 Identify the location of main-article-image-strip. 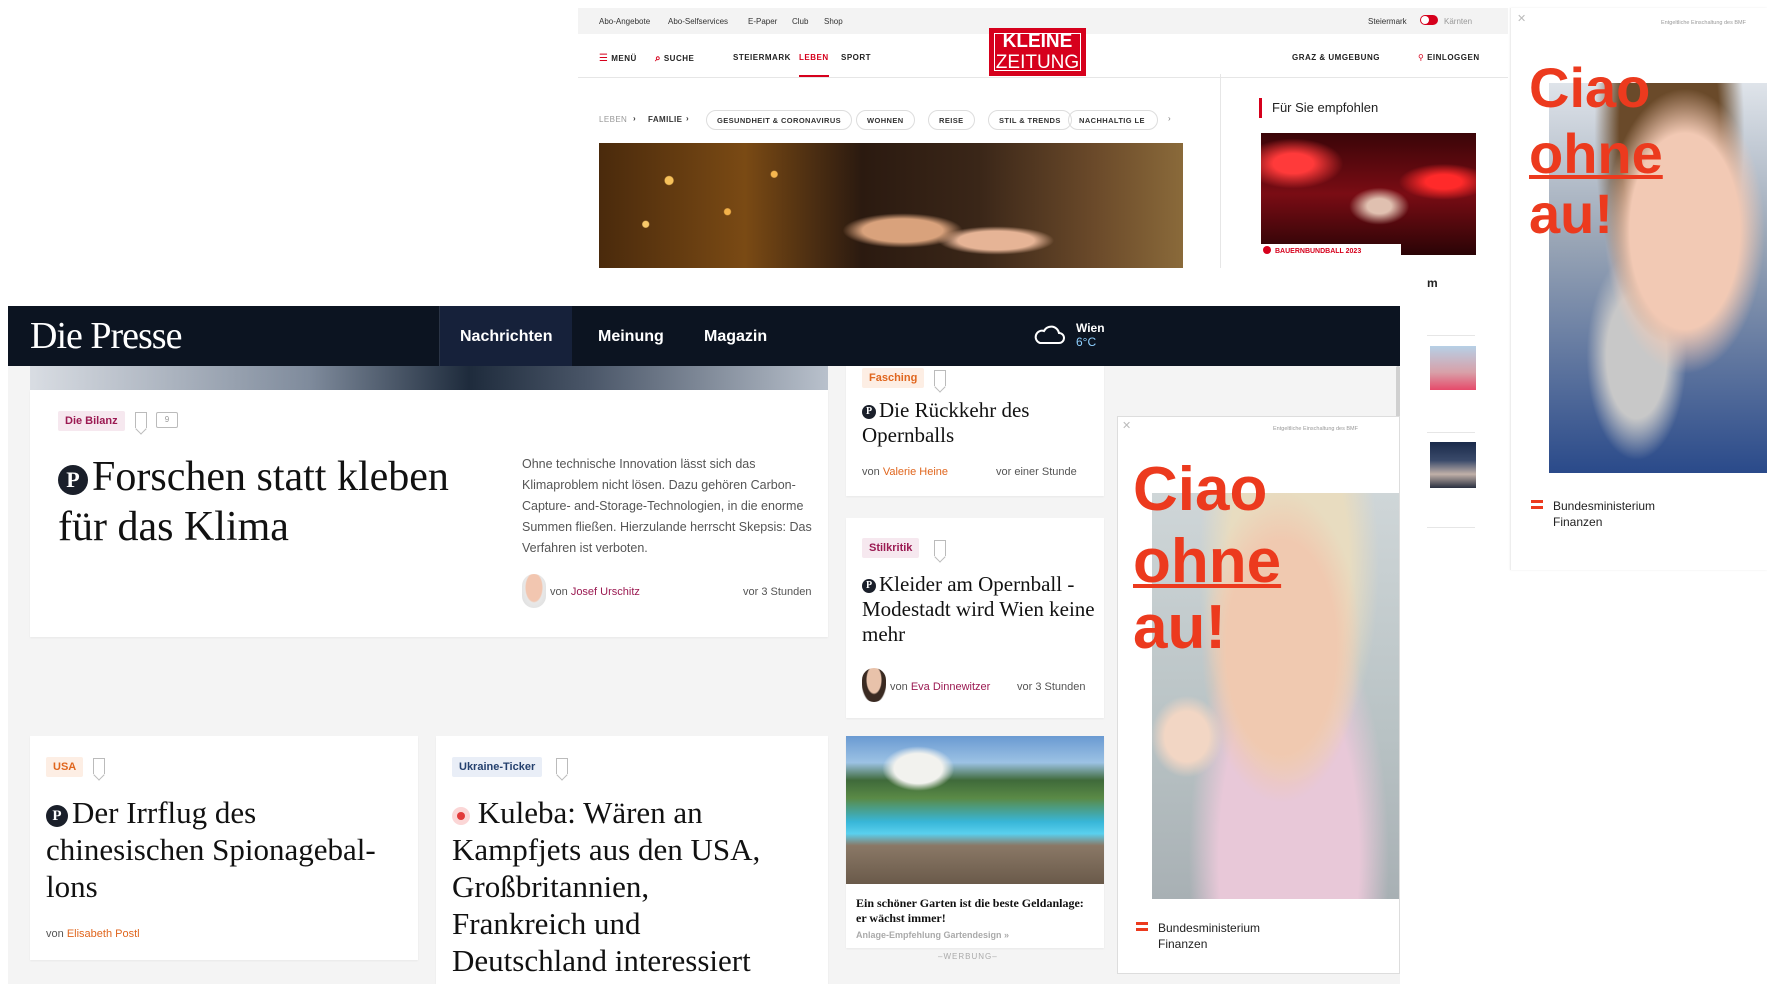
(429, 378).